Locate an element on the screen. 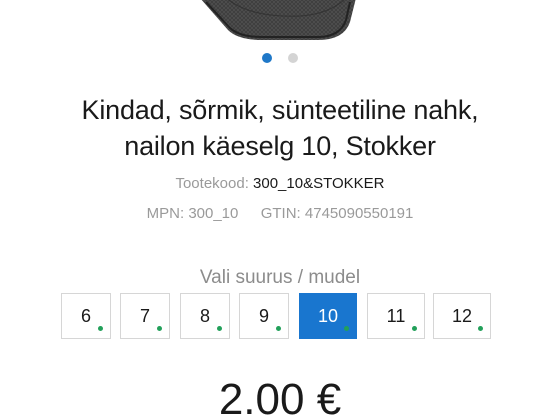  gtin-label: GTIN: is located at coordinates (280, 213).